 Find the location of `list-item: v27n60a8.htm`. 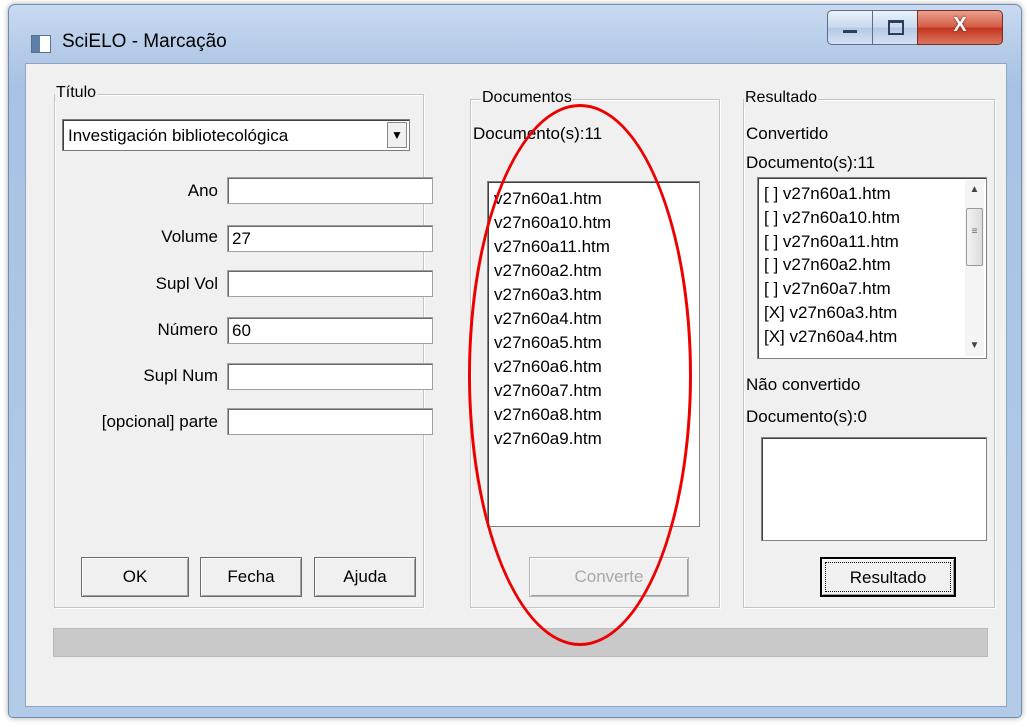

list-item: v27n60a8.htm is located at coordinates (593, 415).